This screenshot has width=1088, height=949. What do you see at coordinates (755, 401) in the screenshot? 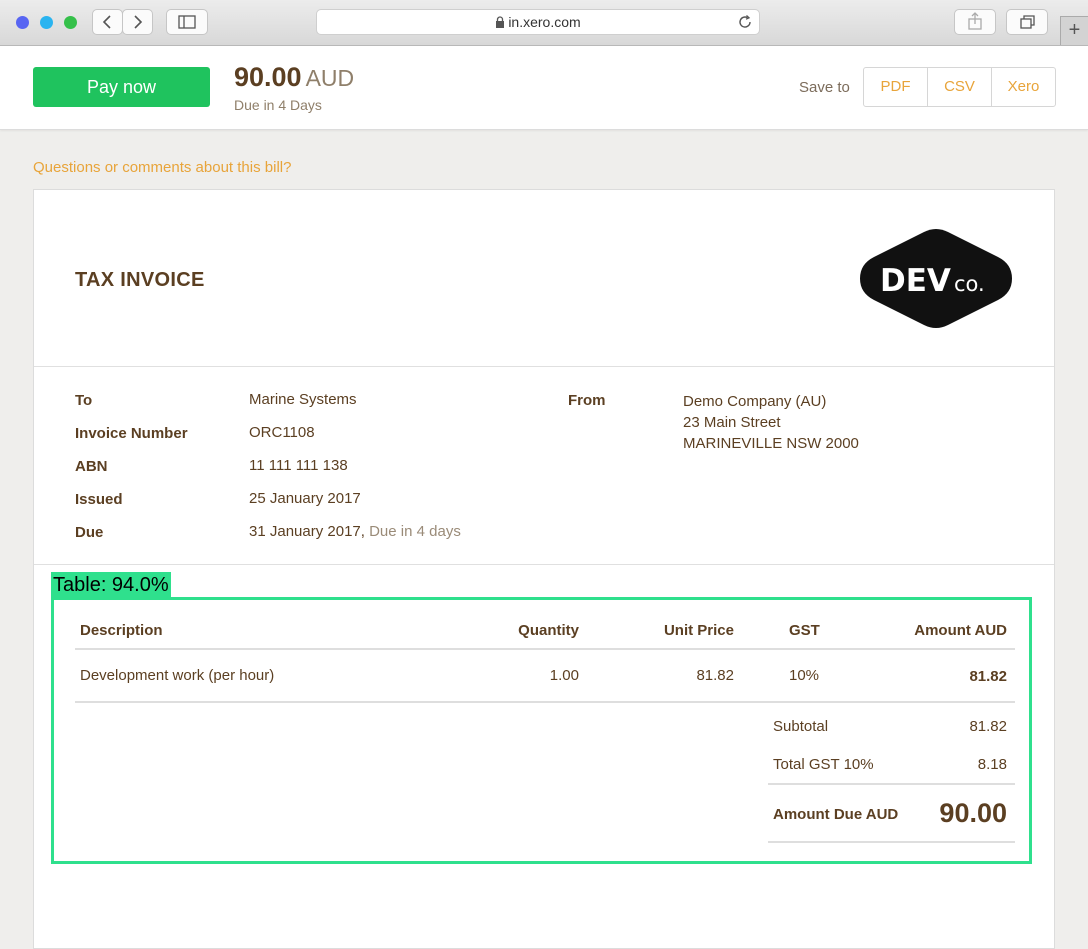
I see `from-line: Demo Company (AU)` at bounding box center [755, 401].